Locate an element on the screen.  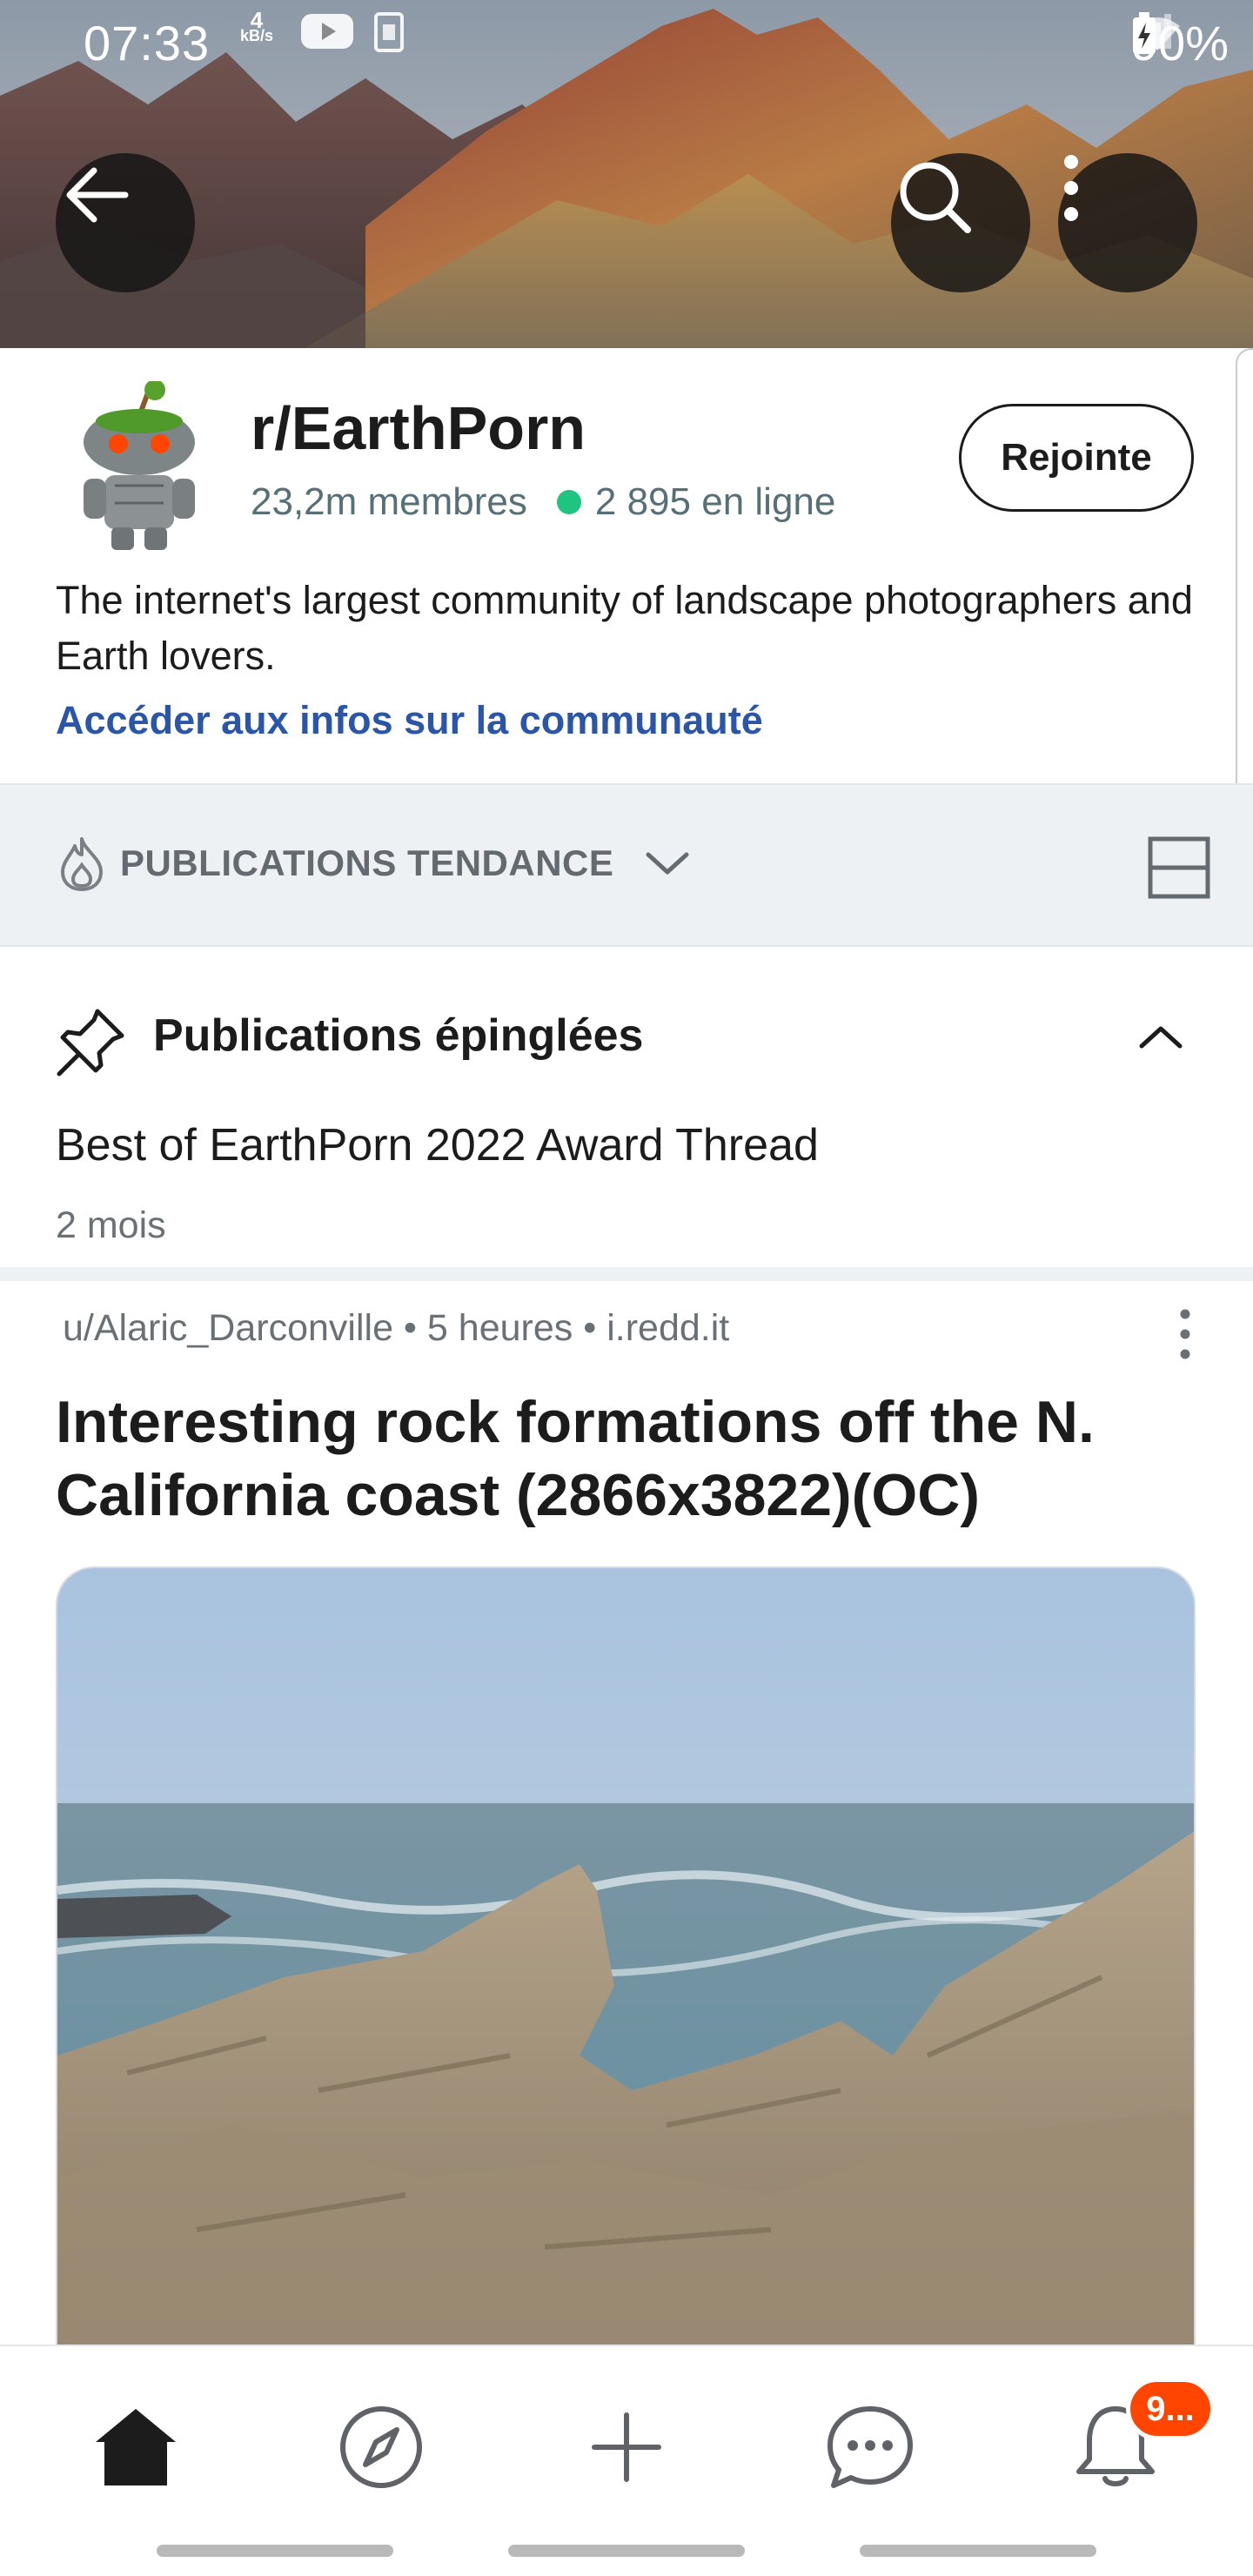
card-layout-icon is located at coordinates (1179, 867).